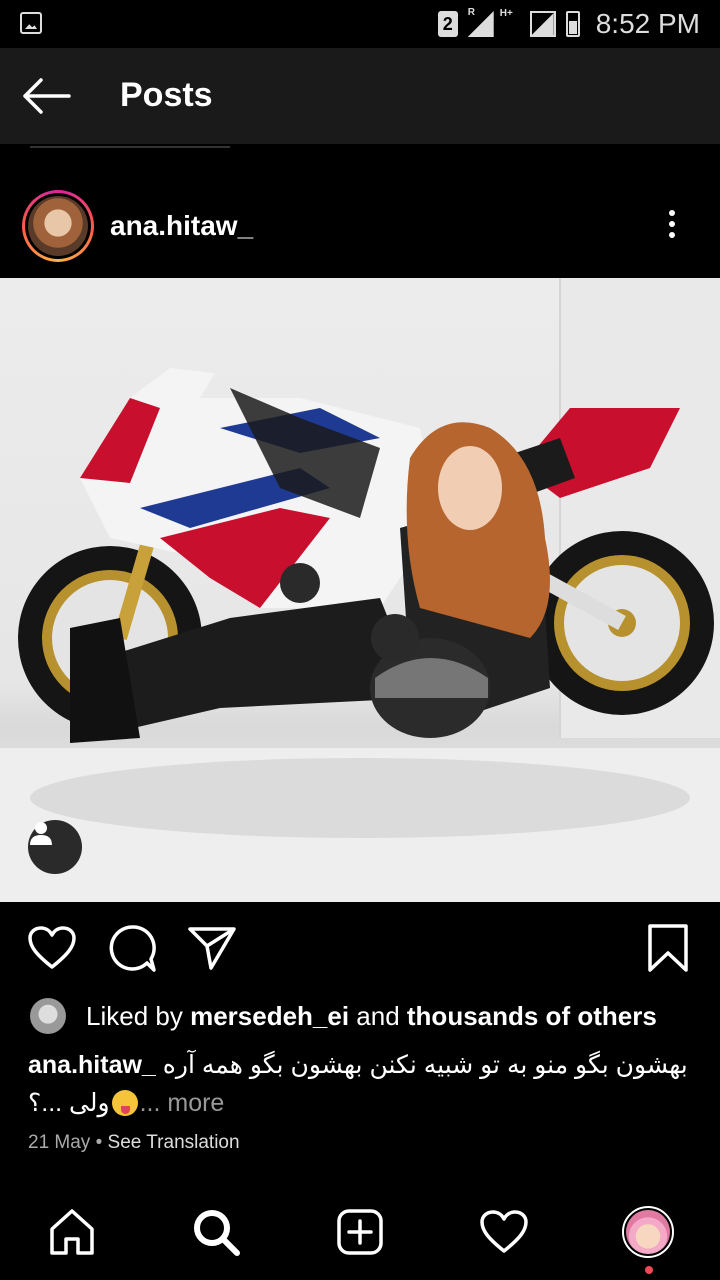 Image resolution: width=720 pixels, height=1280 pixels. I want to click on heart-icon, so click(52, 947).